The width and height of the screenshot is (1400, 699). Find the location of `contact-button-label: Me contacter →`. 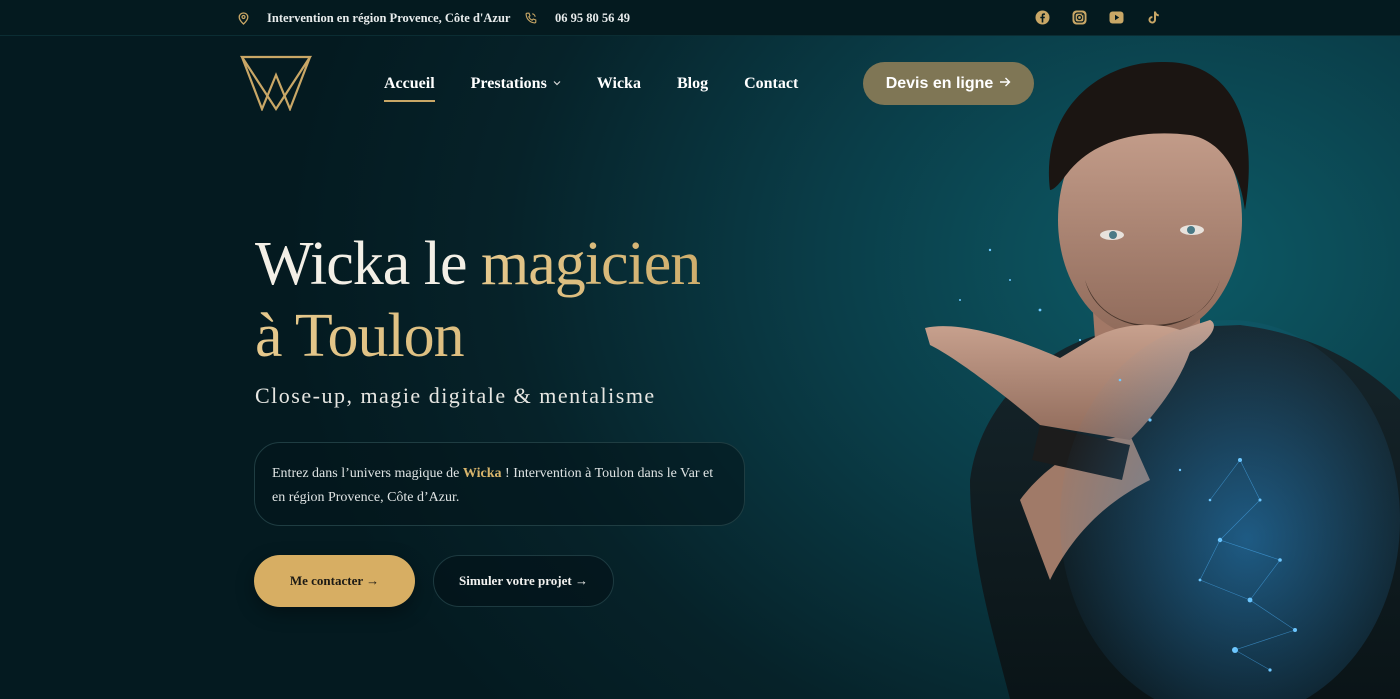

contact-button-label: Me contacter → is located at coordinates (334, 580).